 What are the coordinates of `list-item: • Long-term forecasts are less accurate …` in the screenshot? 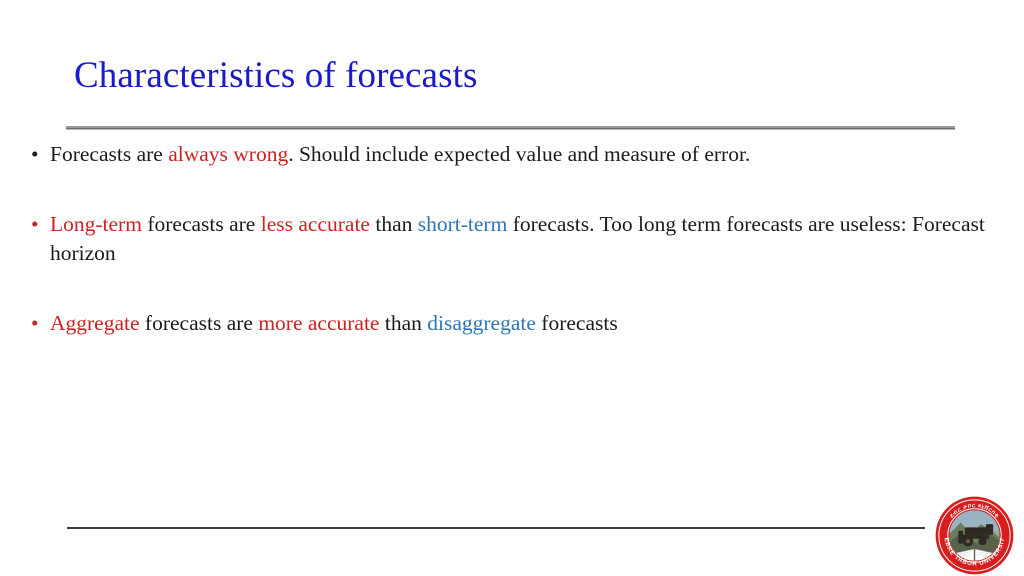 It's located at (511, 239).